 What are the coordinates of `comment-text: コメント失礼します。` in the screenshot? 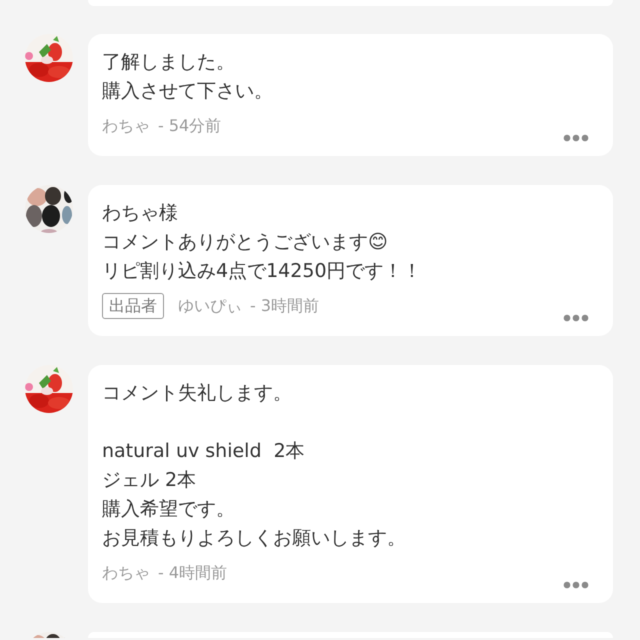 It's located at (197, 393).